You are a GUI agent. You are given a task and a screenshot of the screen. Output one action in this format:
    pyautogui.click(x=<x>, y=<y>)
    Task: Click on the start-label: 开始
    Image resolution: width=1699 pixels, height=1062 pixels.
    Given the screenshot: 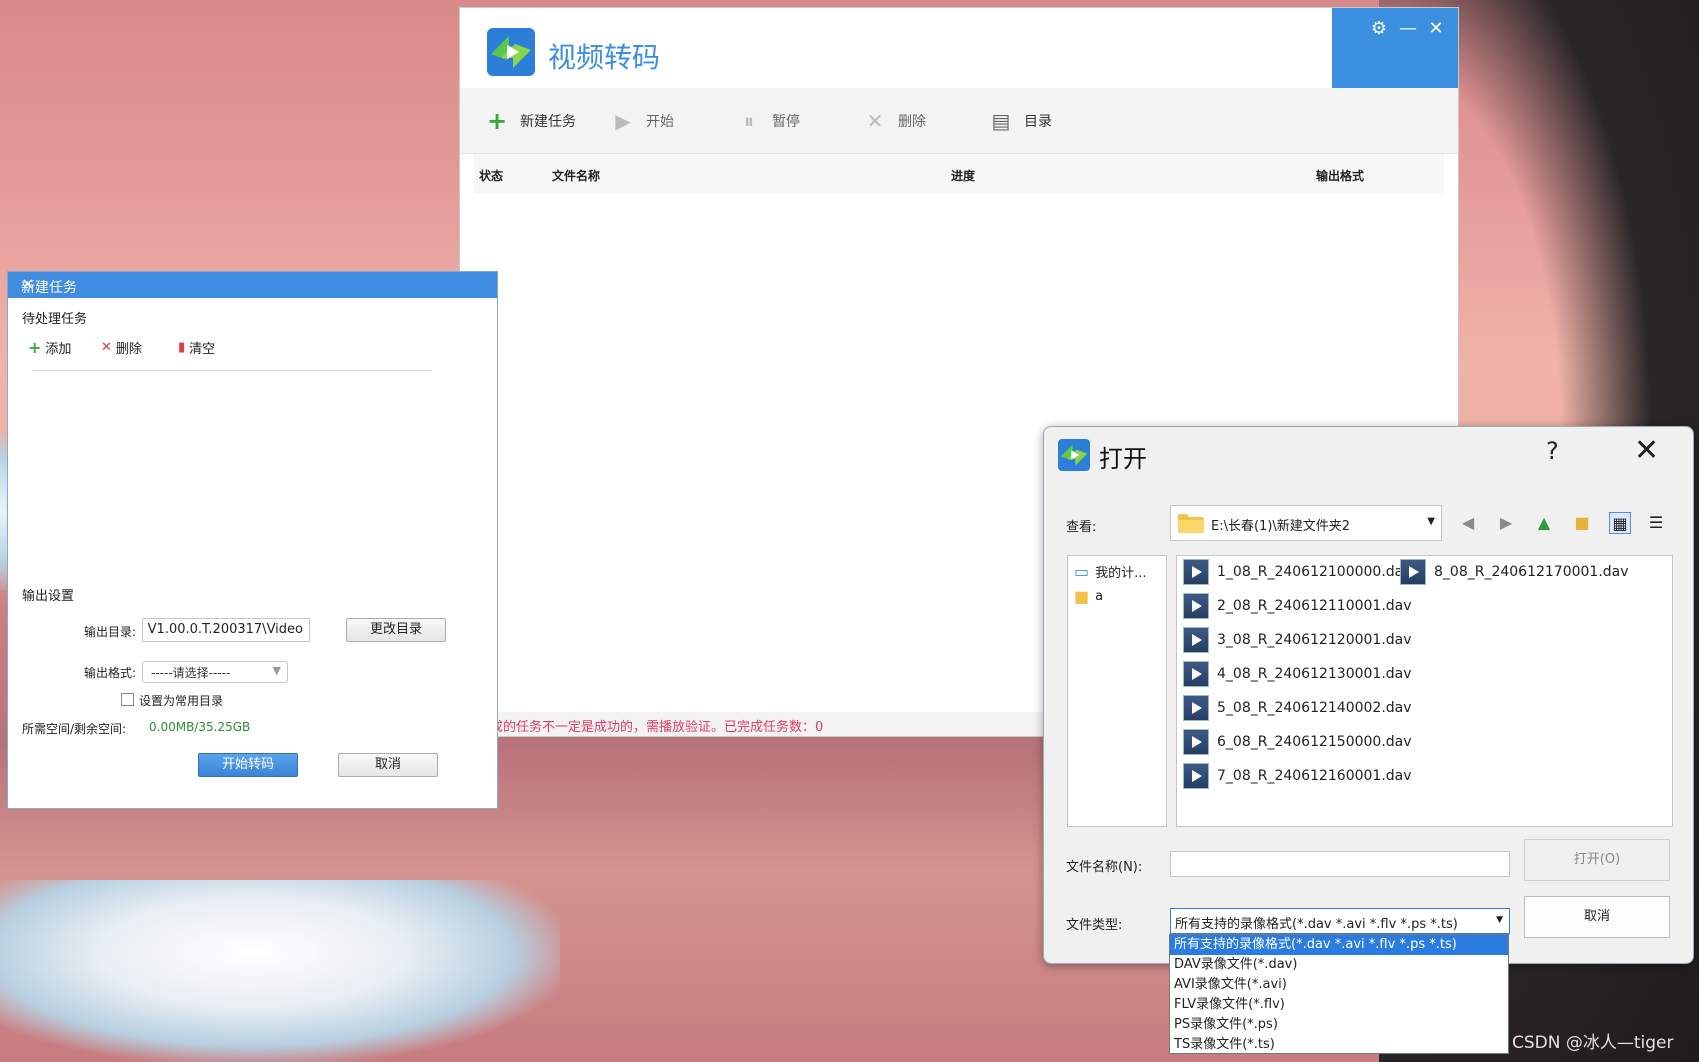 What is the action you would take?
    pyautogui.click(x=660, y=121)
    